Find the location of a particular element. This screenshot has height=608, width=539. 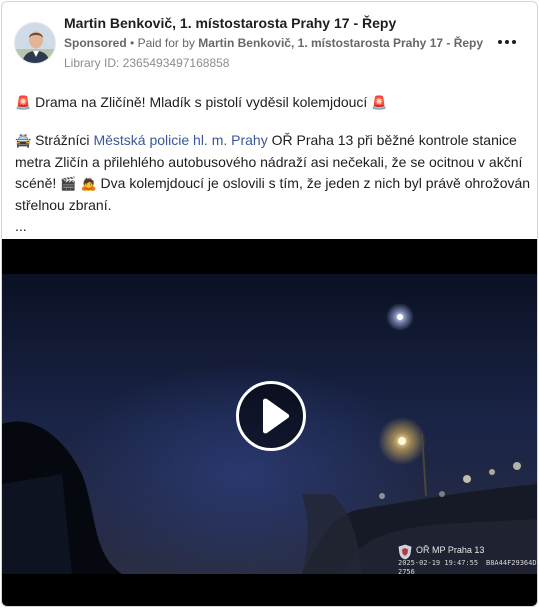

sponsored-label: Sponsored is located at coordinates (95, 43).